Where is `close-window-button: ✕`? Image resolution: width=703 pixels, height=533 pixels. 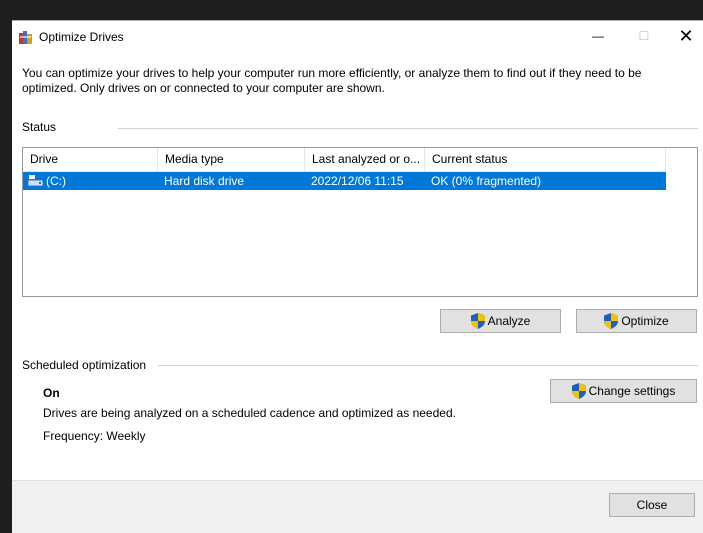
close-window-button: ✕ is located at coordinates (683, 36).